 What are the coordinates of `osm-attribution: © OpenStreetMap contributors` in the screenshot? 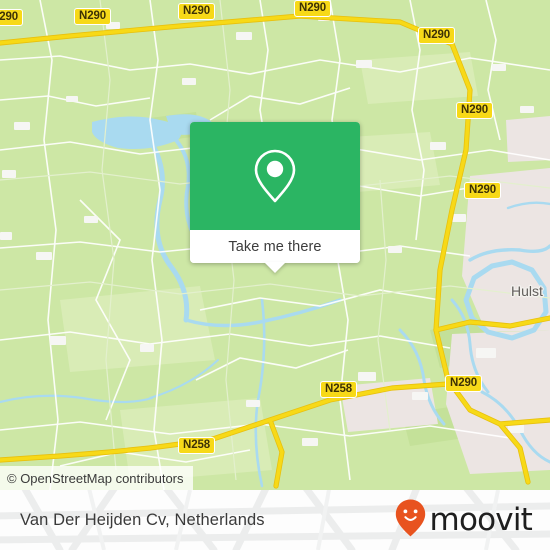 It's located at (96, 478).